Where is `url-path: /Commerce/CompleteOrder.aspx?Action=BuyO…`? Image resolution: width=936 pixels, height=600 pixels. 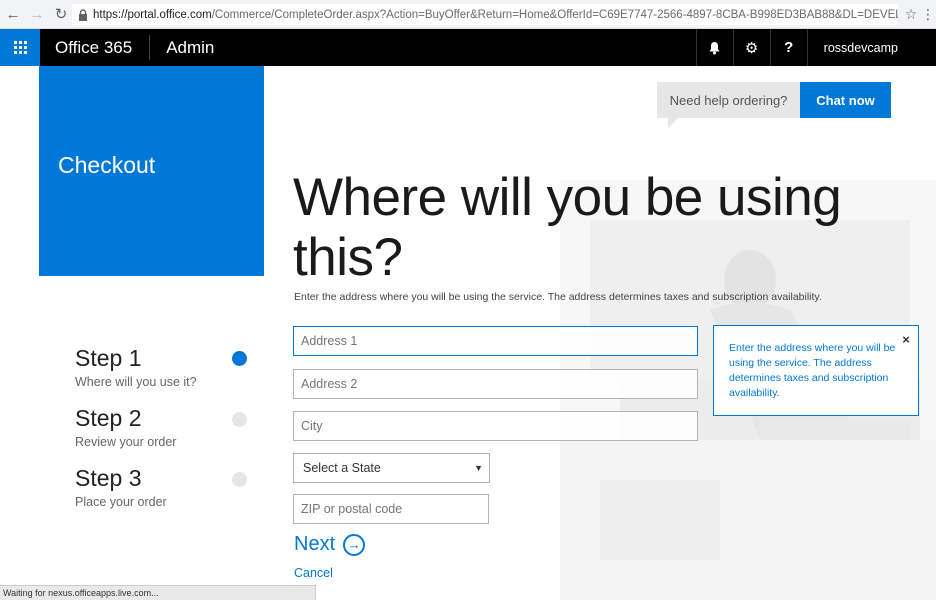 url-path: /Commerce/CompleteOrder.aspx?Action=BuyO… is located at coordinates (554, 14).